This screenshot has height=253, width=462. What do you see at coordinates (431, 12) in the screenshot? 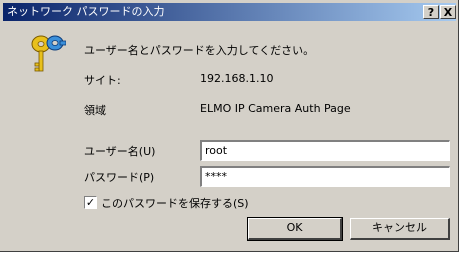
I see `help-button: ?` at bounding box center [431, 12].